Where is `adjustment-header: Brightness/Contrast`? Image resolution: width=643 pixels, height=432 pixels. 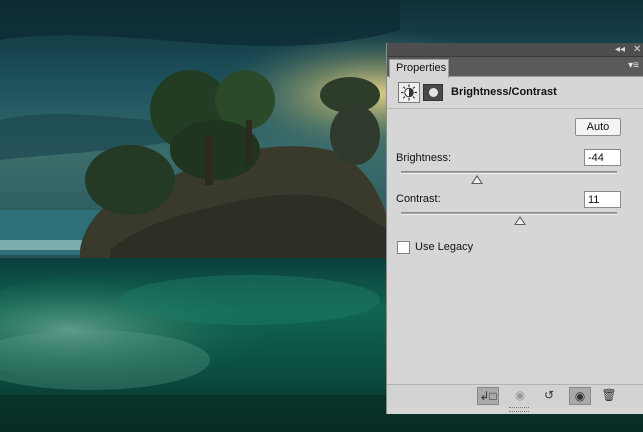 adjustment-header: Brightness/Contrast is located at coordinates (515, 93).